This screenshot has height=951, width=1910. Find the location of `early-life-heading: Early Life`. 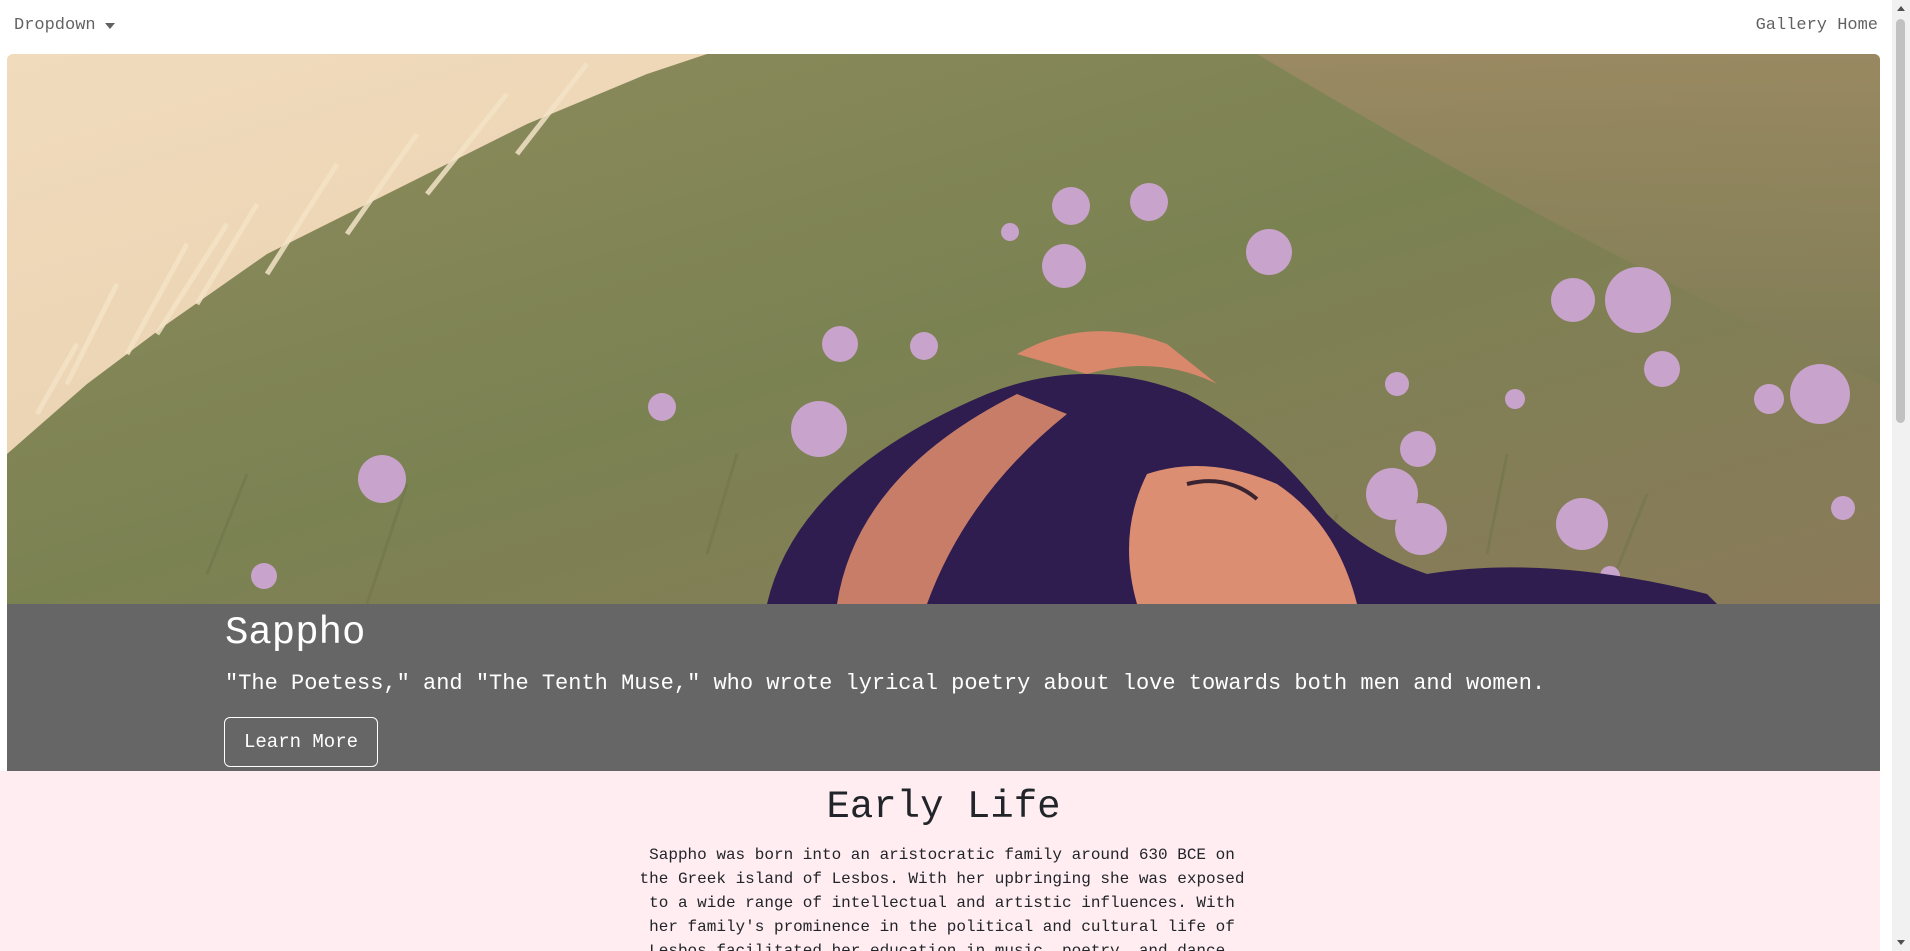

early-life-heading: Early Life is located at coordinates (943, 807).